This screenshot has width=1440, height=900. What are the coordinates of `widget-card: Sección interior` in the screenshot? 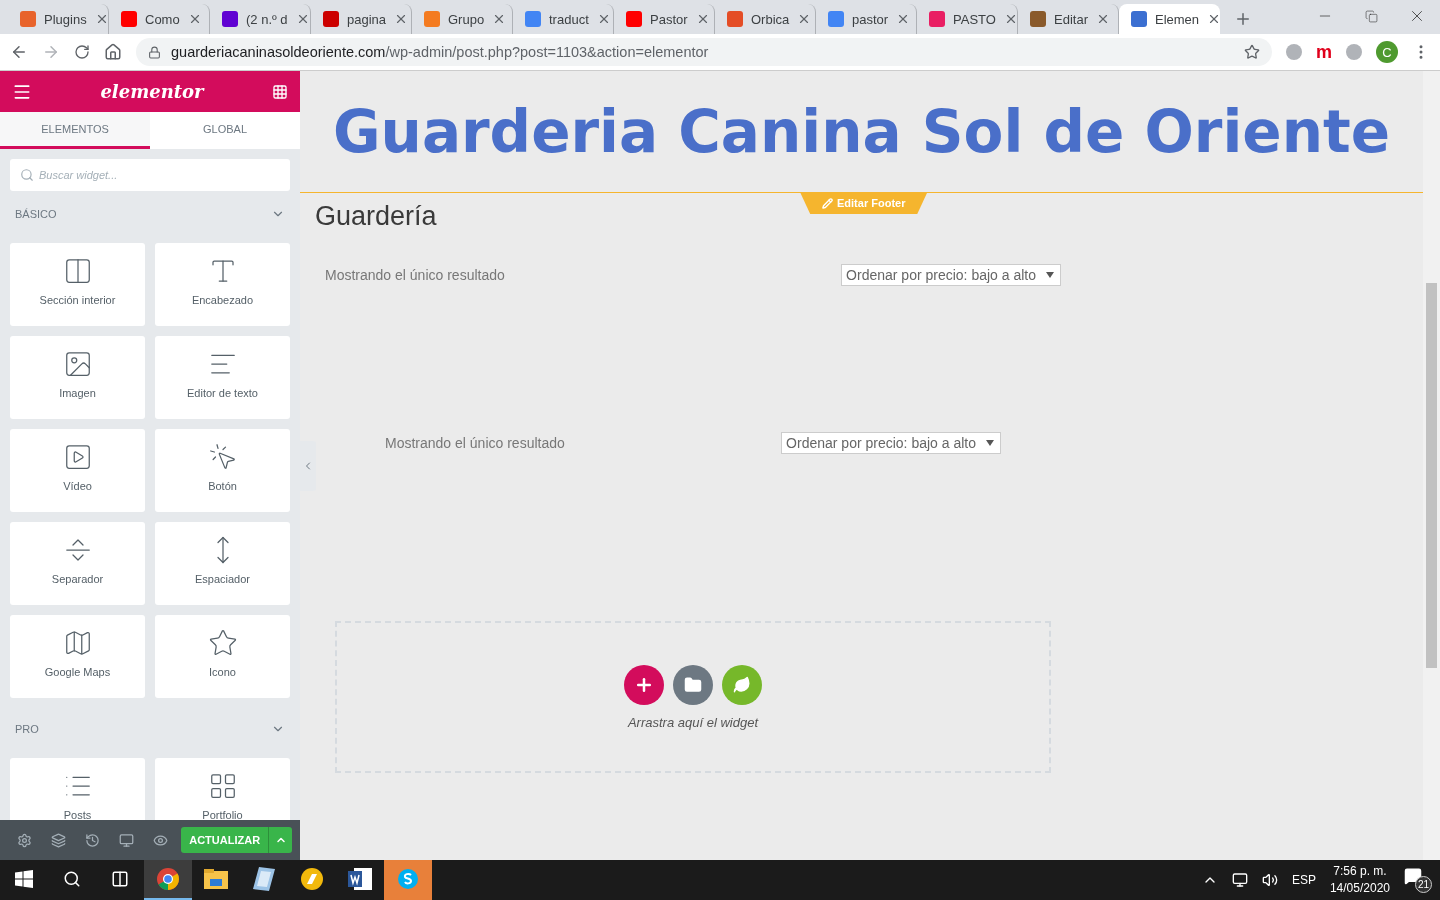 It's located at (77, 284).